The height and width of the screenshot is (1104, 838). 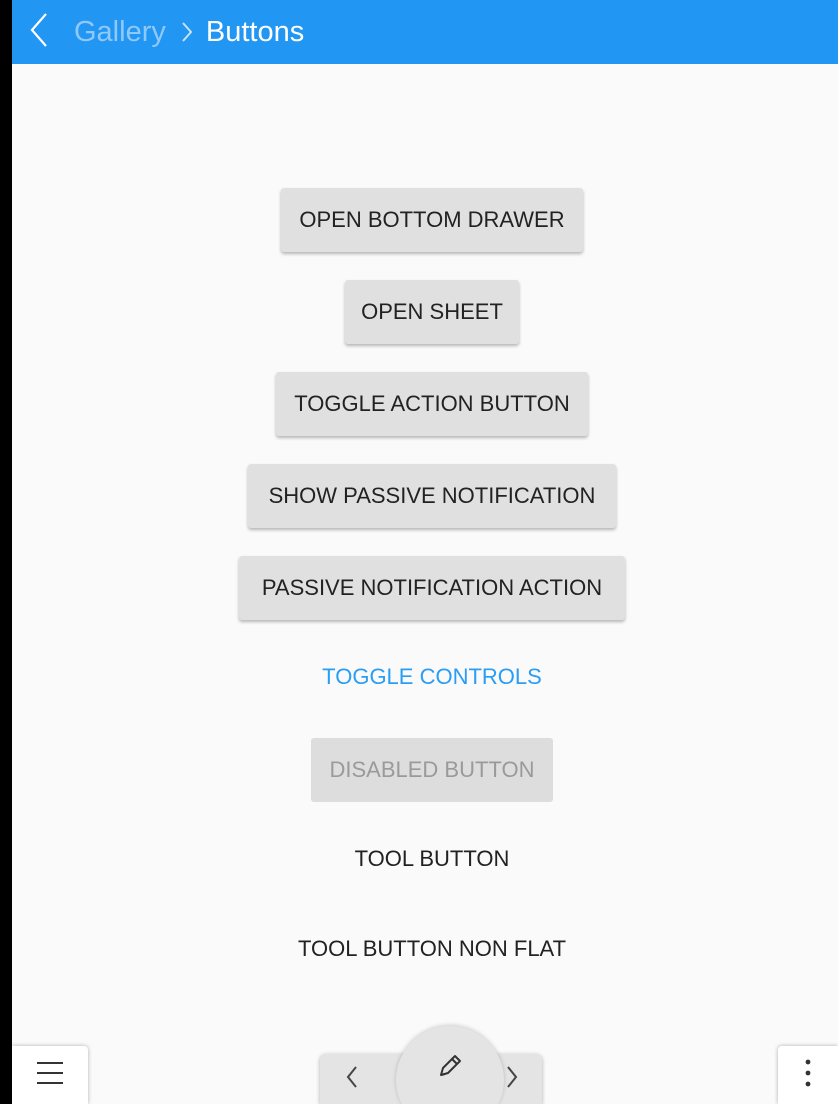 I want to click on tool-button: TOOL BUTTON, so click(x=432, y=859).